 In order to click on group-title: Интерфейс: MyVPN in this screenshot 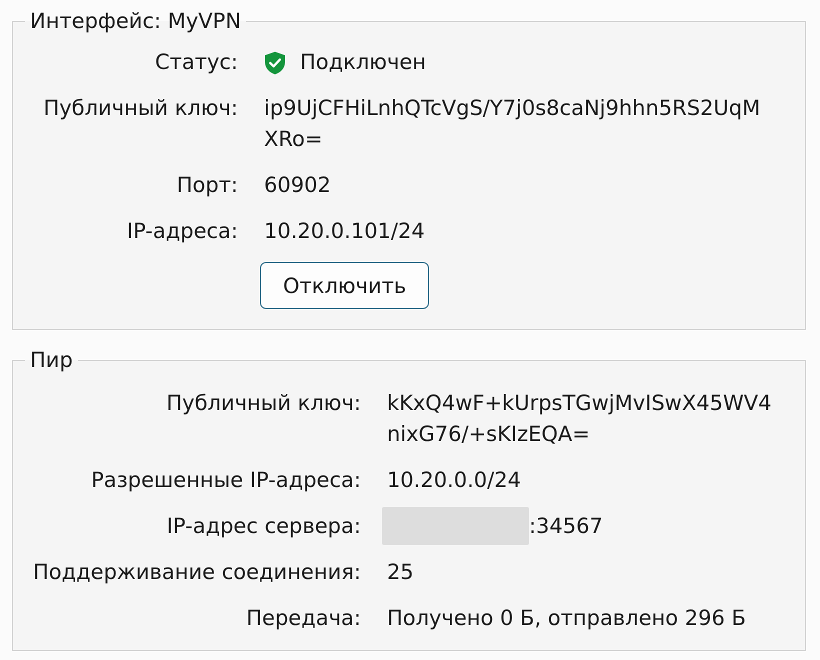, I will do `click(135, 21)`.